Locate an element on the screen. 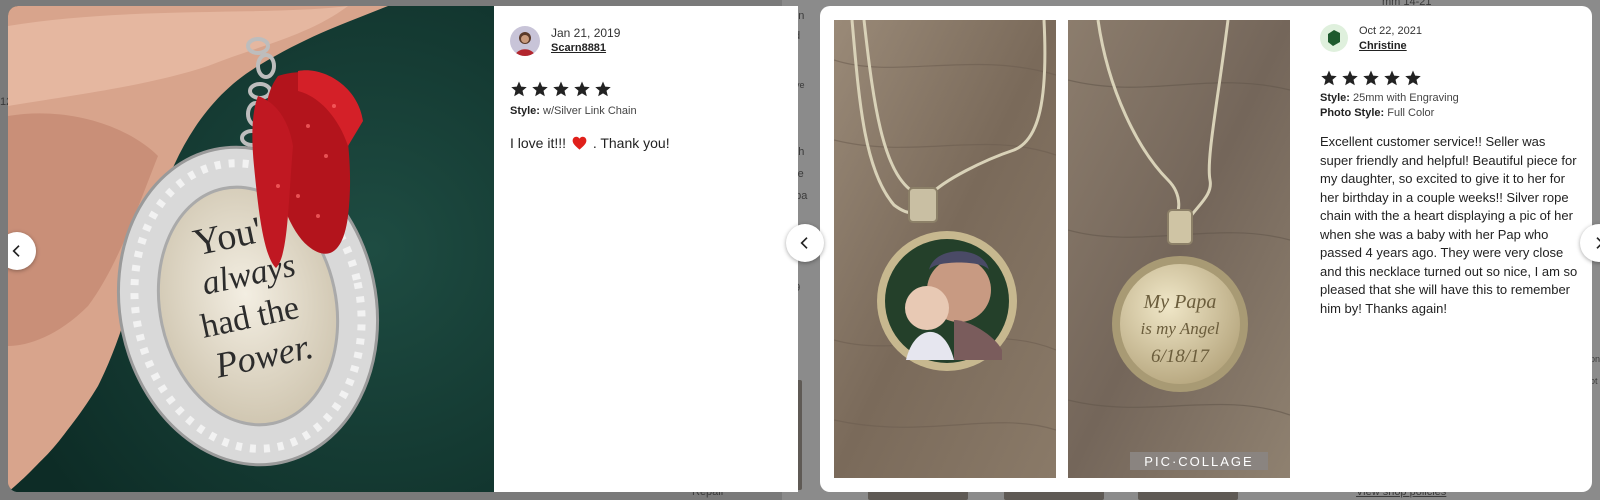  review-style: Style: 25mm with Engraving is located at coordinates (1450, 98).